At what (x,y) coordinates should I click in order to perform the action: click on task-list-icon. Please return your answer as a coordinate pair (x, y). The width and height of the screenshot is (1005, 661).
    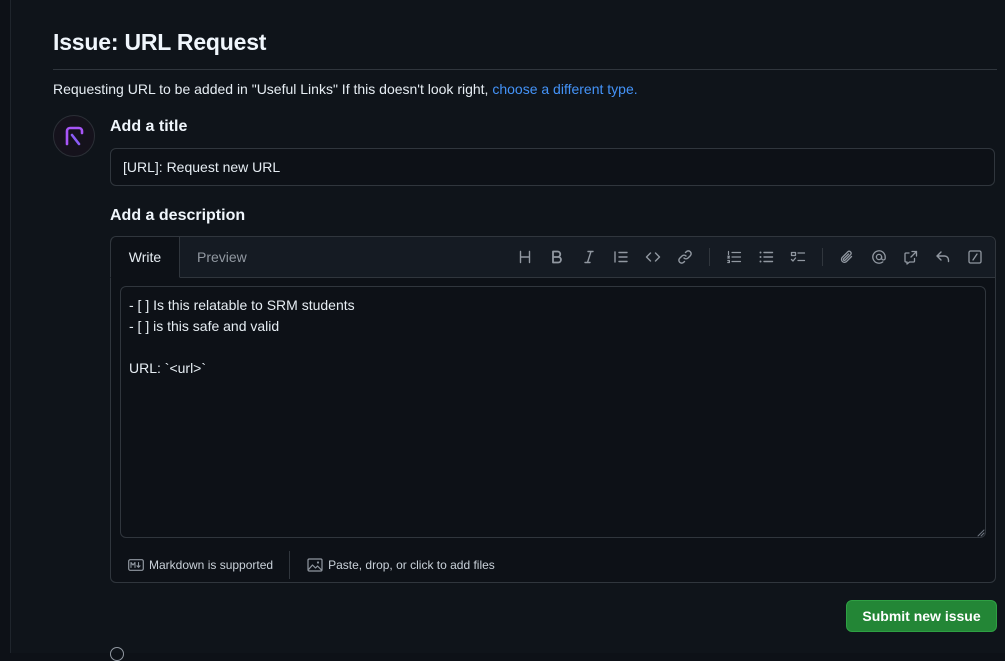
    Looking at the image, I should click on (798, 257).